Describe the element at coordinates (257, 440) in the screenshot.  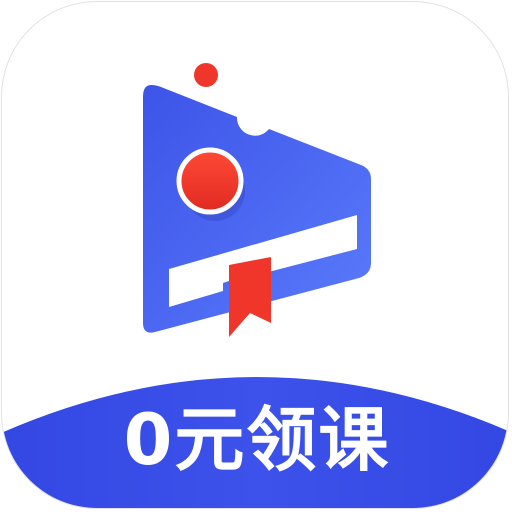
I see `banner-text: 0元领课` at that location.